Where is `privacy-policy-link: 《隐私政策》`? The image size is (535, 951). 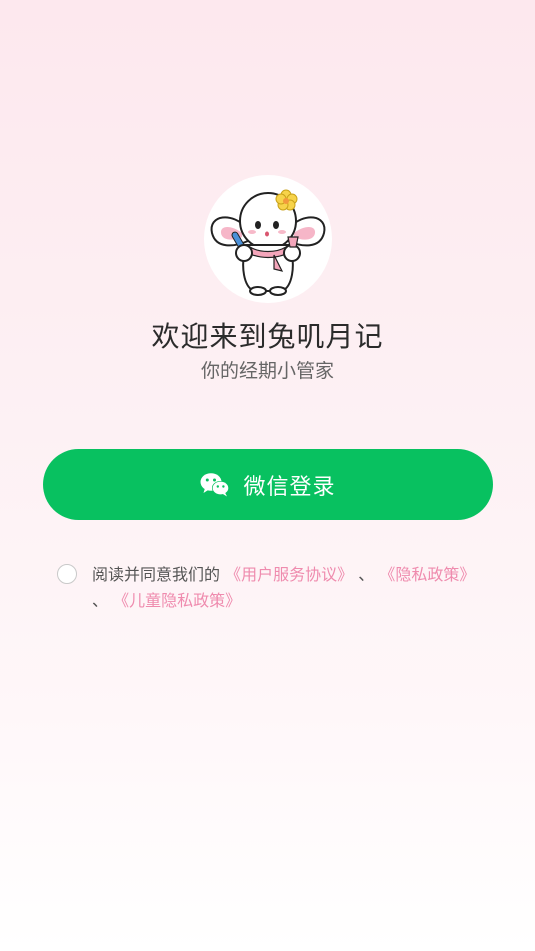
privacy-policy-link: 《隐私政策》 is located at coordinates (427, 574).